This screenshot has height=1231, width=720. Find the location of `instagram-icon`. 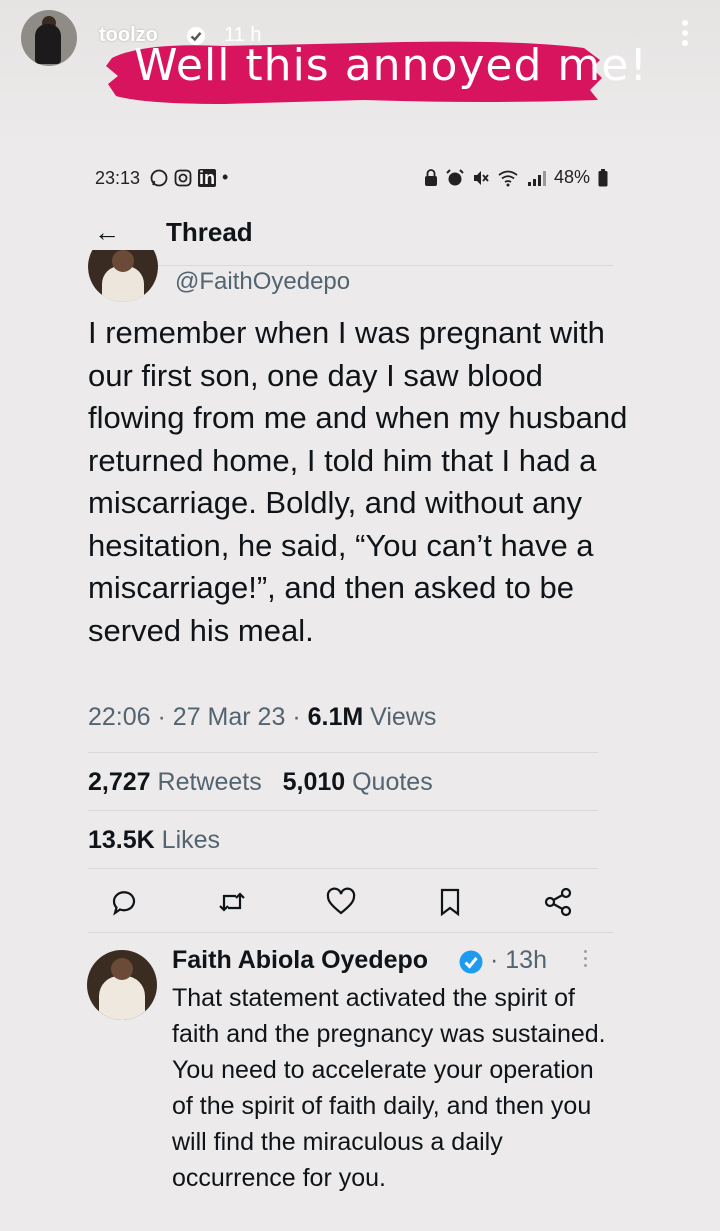

instagram-icon is located at coordinates (183, 177).